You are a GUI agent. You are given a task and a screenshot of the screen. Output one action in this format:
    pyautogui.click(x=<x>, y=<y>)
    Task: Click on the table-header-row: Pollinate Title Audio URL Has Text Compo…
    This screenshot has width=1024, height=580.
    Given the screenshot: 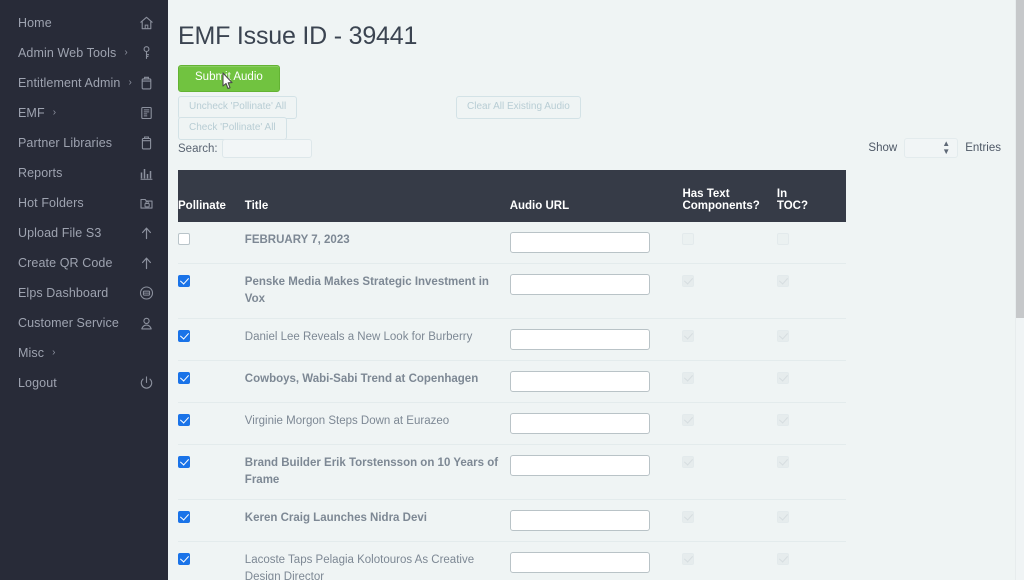 What is the action you would take?
    pyautogui.click(x=512, y=196)
    